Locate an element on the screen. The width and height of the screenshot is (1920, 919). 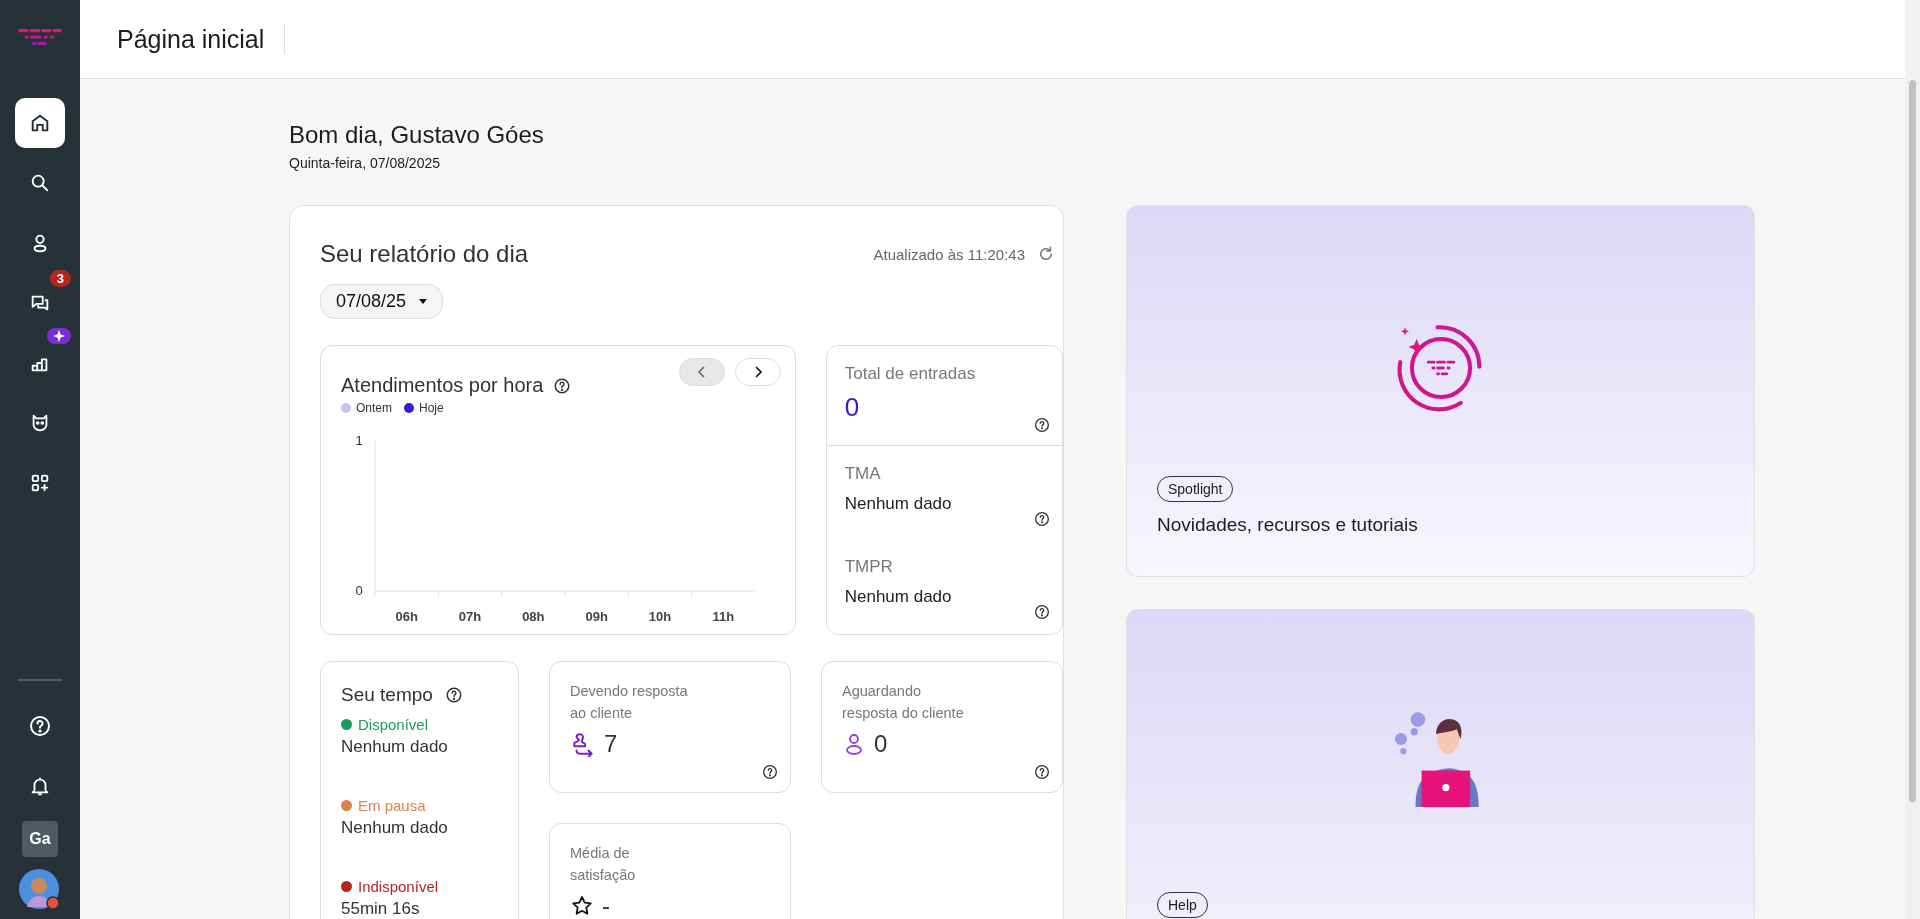
x-tick-label: 09h is located at coordinates (596, 615).